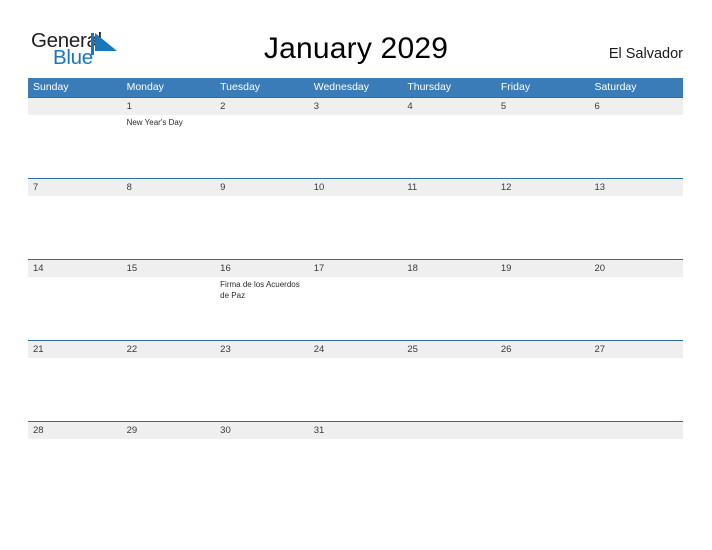 The image size is (712, 550). Describe the element at coordinates (169, 146) in the screenshot. I see `day-cell: New Year's Day` at that location.